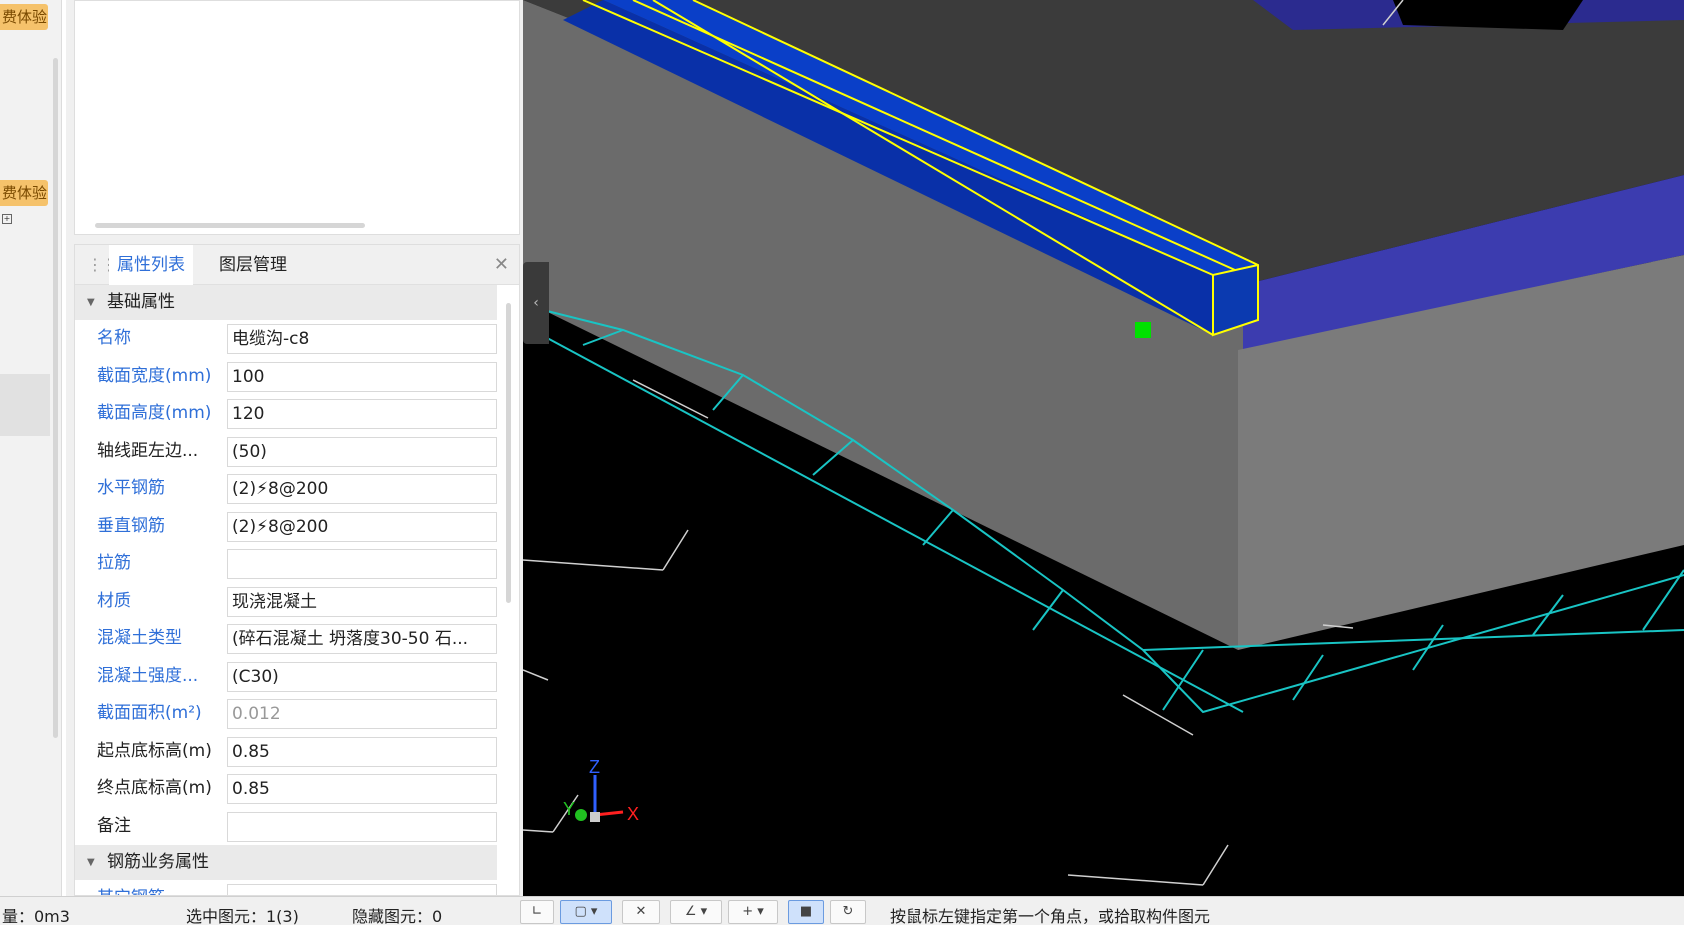 The height and width of the screenshot is (925, 1684). I want to click on property-value-field: 0.012, so click(362, 714).